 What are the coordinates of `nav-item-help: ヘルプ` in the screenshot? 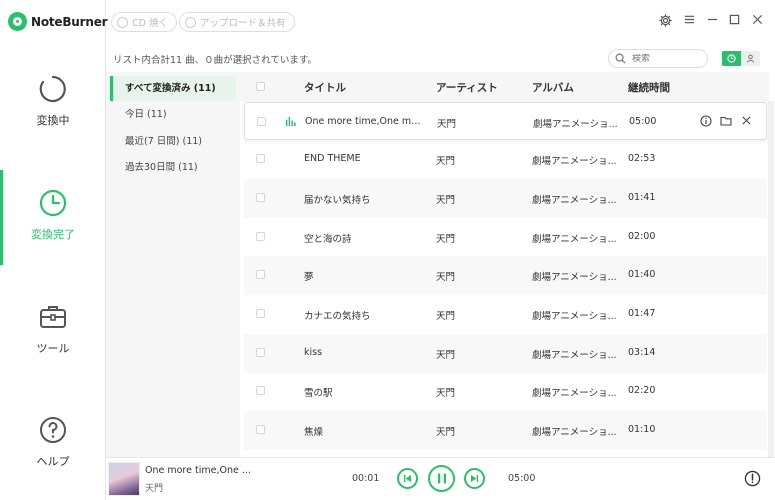 It's located at (53, 442).